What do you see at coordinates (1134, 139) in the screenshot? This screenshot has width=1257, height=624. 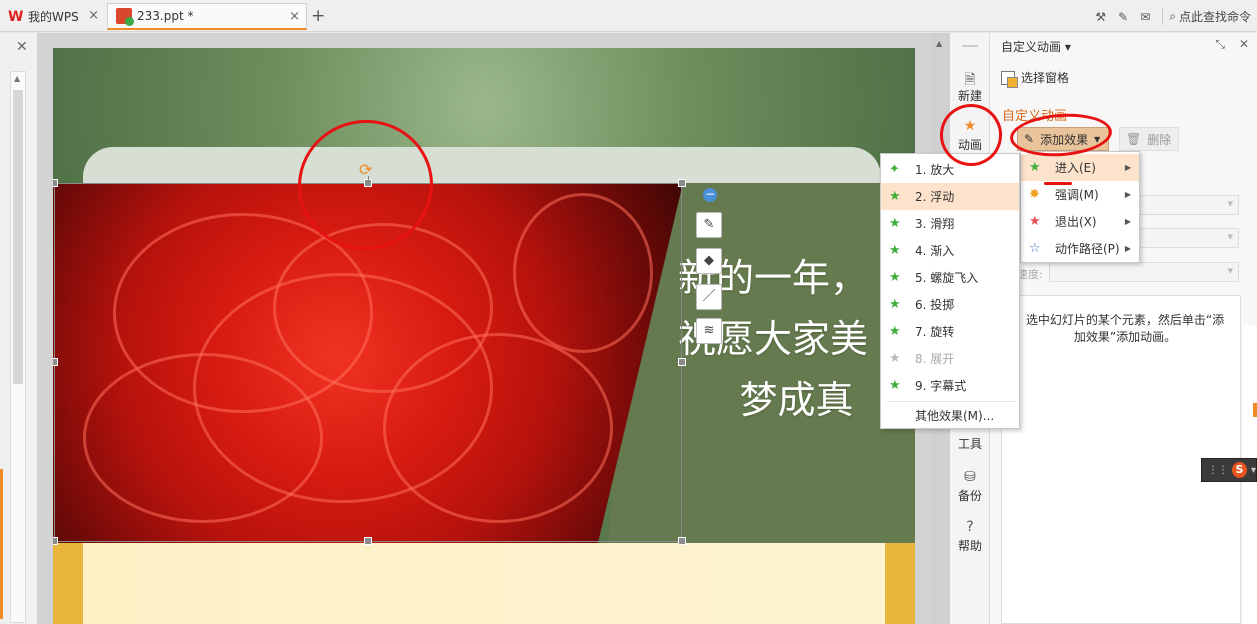 I see `trash-icon: 🗑` at bounding box center [1134, 139].